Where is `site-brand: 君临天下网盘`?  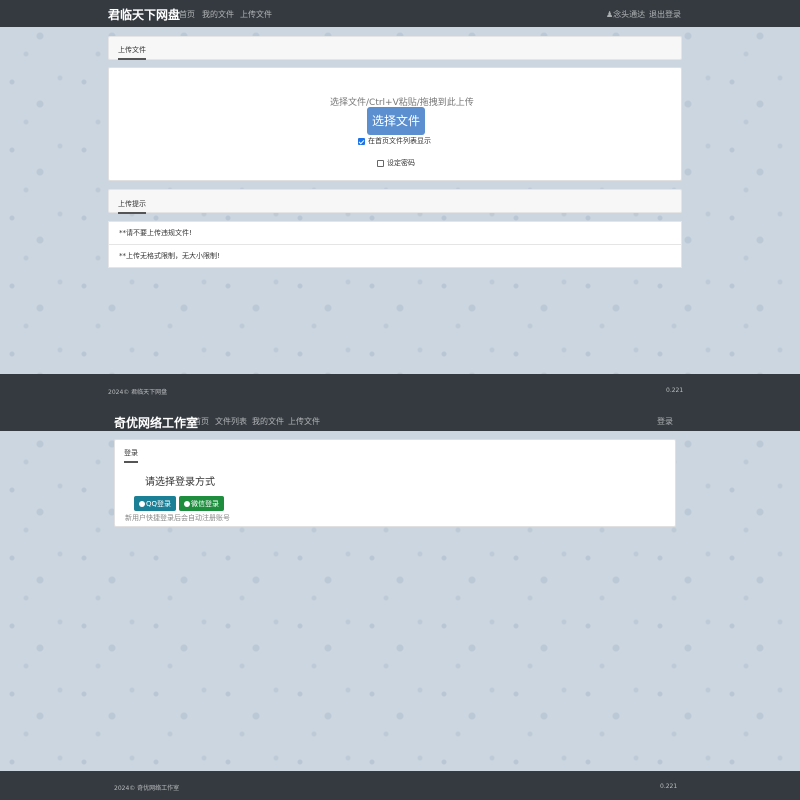 site-brand: 君临天下网盘 is located at coordinates (144, 14).